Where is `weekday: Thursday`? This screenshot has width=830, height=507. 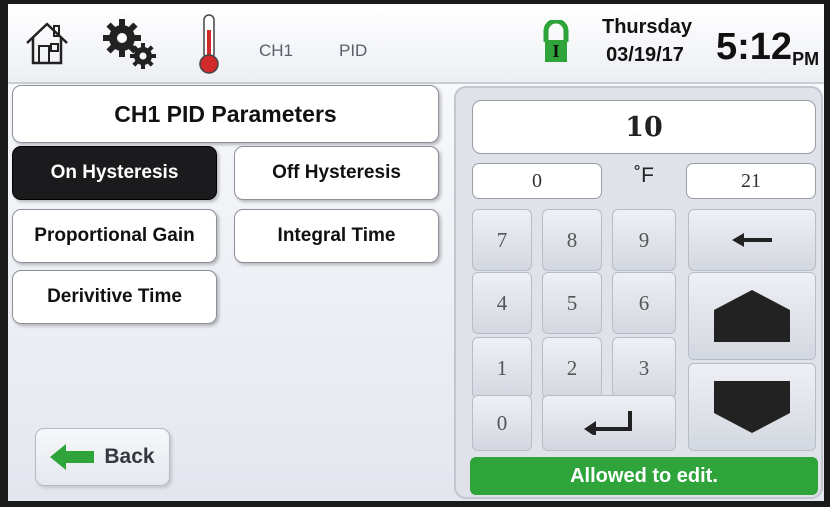
weekday: Thursday is located at coordinates (647, 27).